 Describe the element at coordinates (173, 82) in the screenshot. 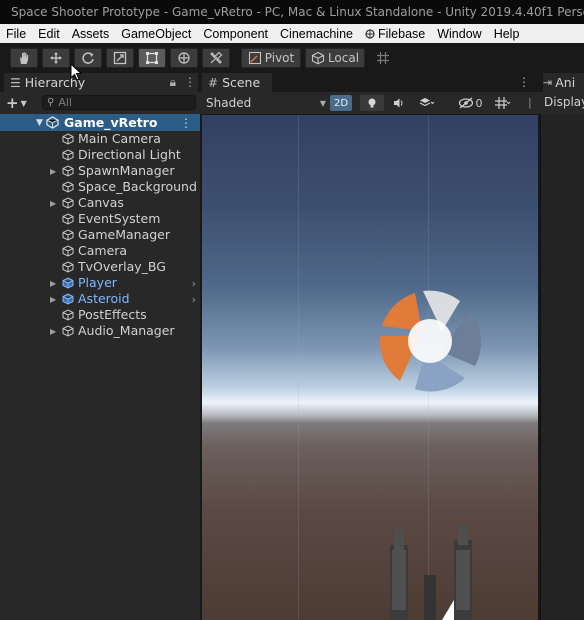

I see `lock-icon: 🔒︎` at that location.